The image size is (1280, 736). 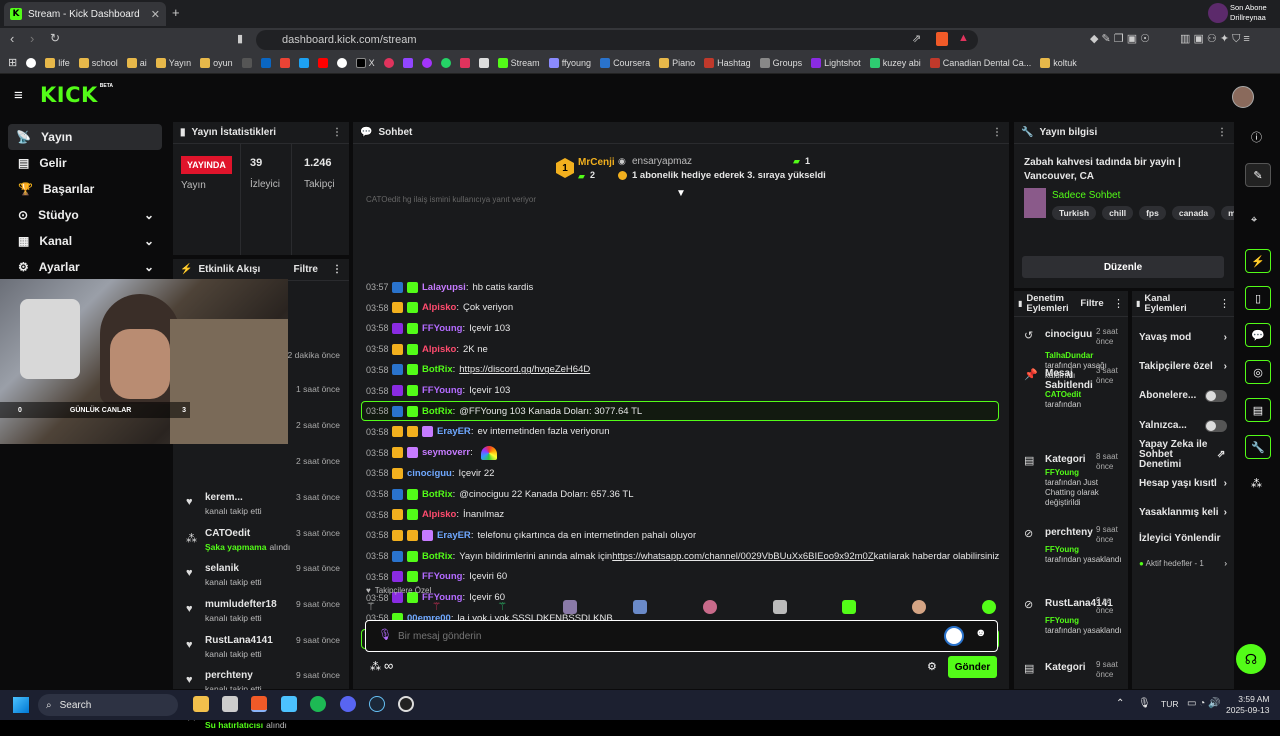 I want to click on whatsapp-icon, so click(x=445, y=62).